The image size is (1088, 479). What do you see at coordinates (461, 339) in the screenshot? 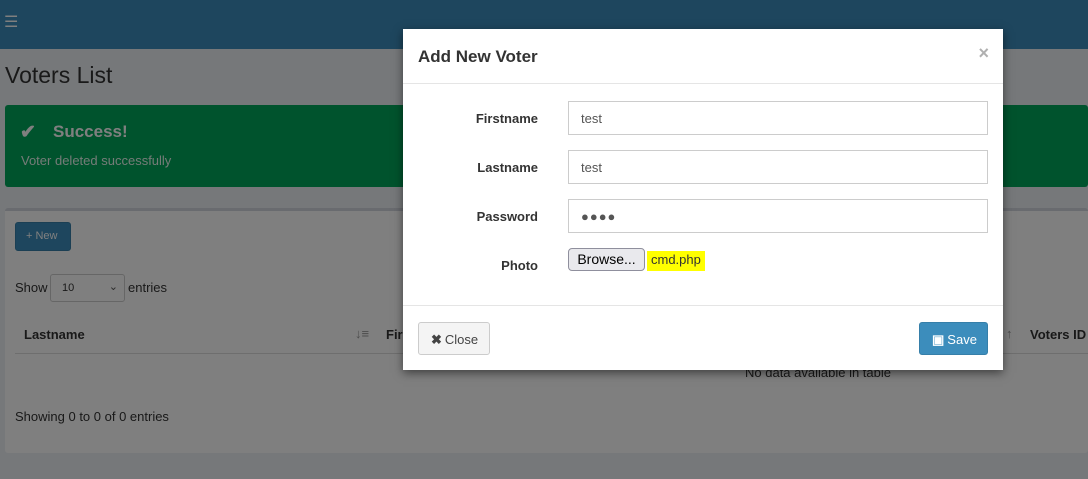
I see `close-button-label: Close` at bounding box center [461, 339].